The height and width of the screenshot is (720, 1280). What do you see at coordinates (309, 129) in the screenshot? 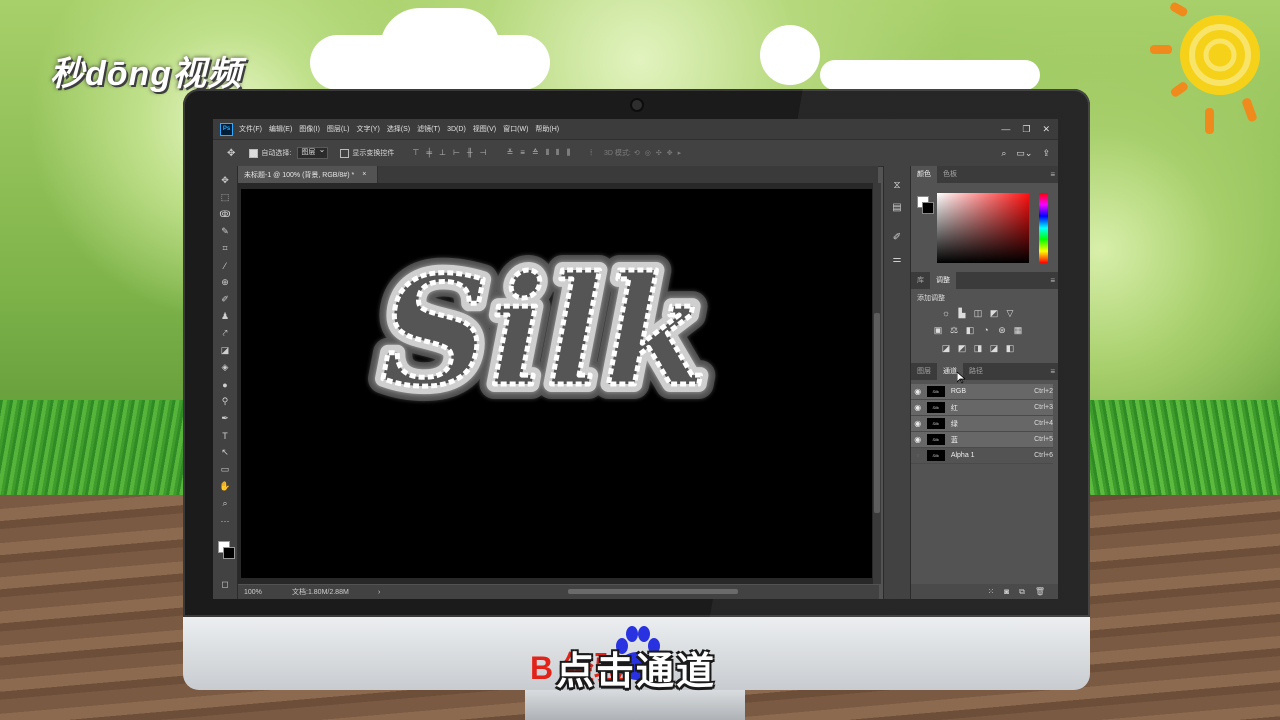
I see `menu-image: 图像(I)` at bounding box center [309, 129].